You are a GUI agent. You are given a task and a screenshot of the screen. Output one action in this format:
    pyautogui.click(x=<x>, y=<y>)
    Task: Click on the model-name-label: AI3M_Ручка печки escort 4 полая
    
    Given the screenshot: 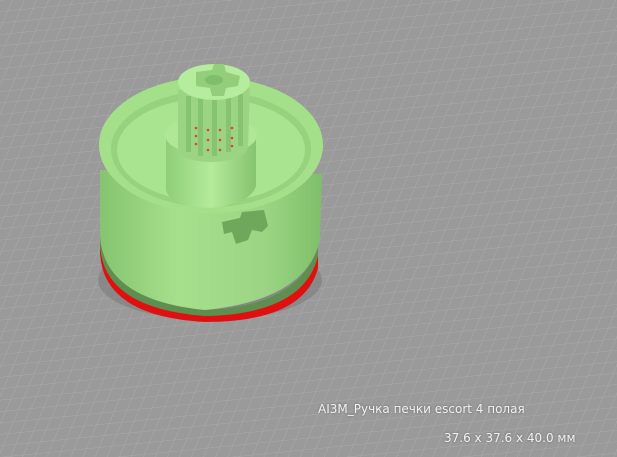 What is the action you would take?
    pyautogui.click(x=421, y=409)
    